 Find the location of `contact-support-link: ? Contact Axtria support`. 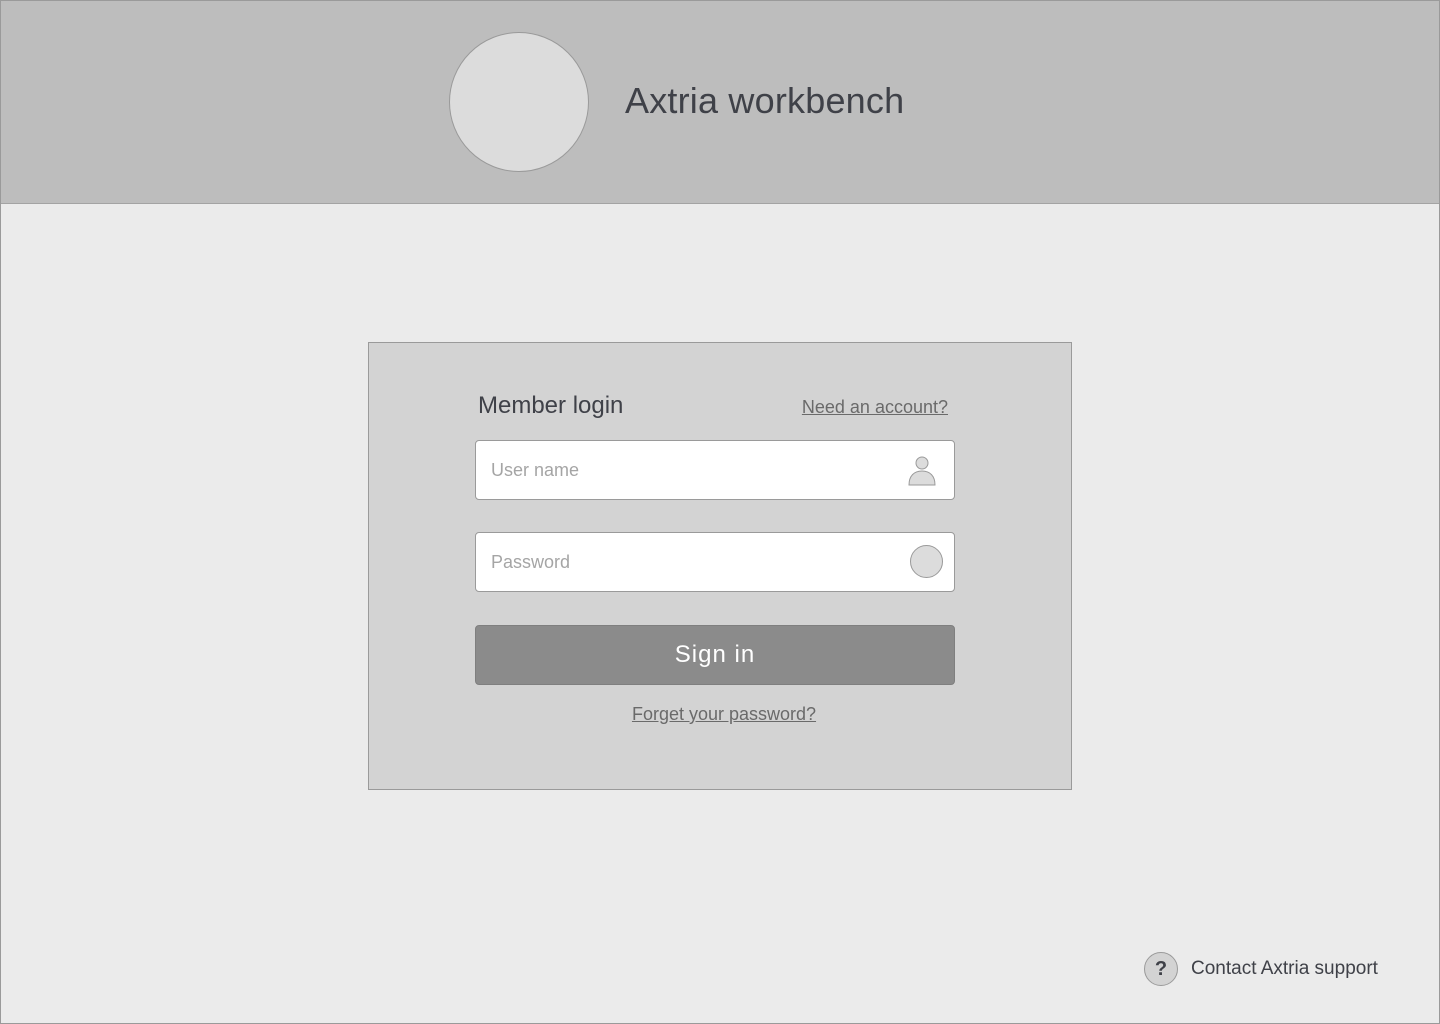

contact-support-link: ? Contact Axtria support is located at coordinates (1261, 969).